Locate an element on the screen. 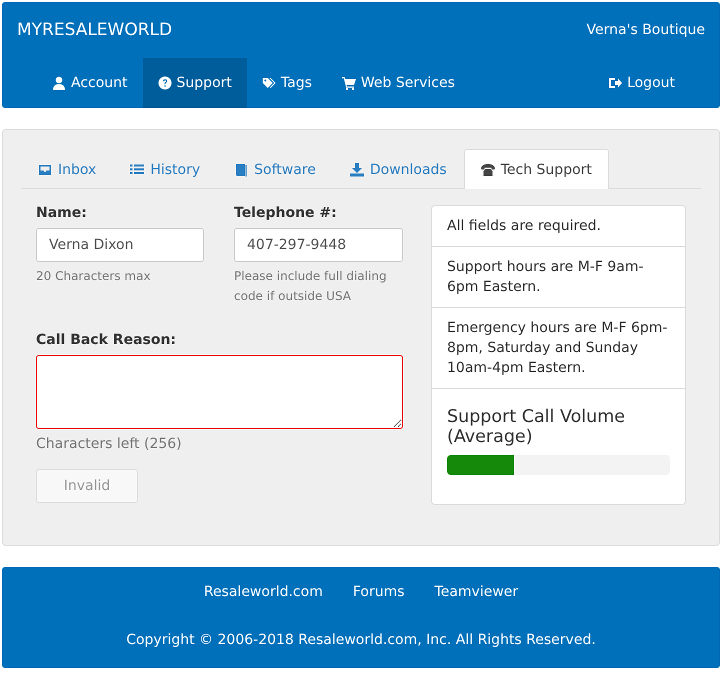  reason-field is located at coordinates (219, 392).